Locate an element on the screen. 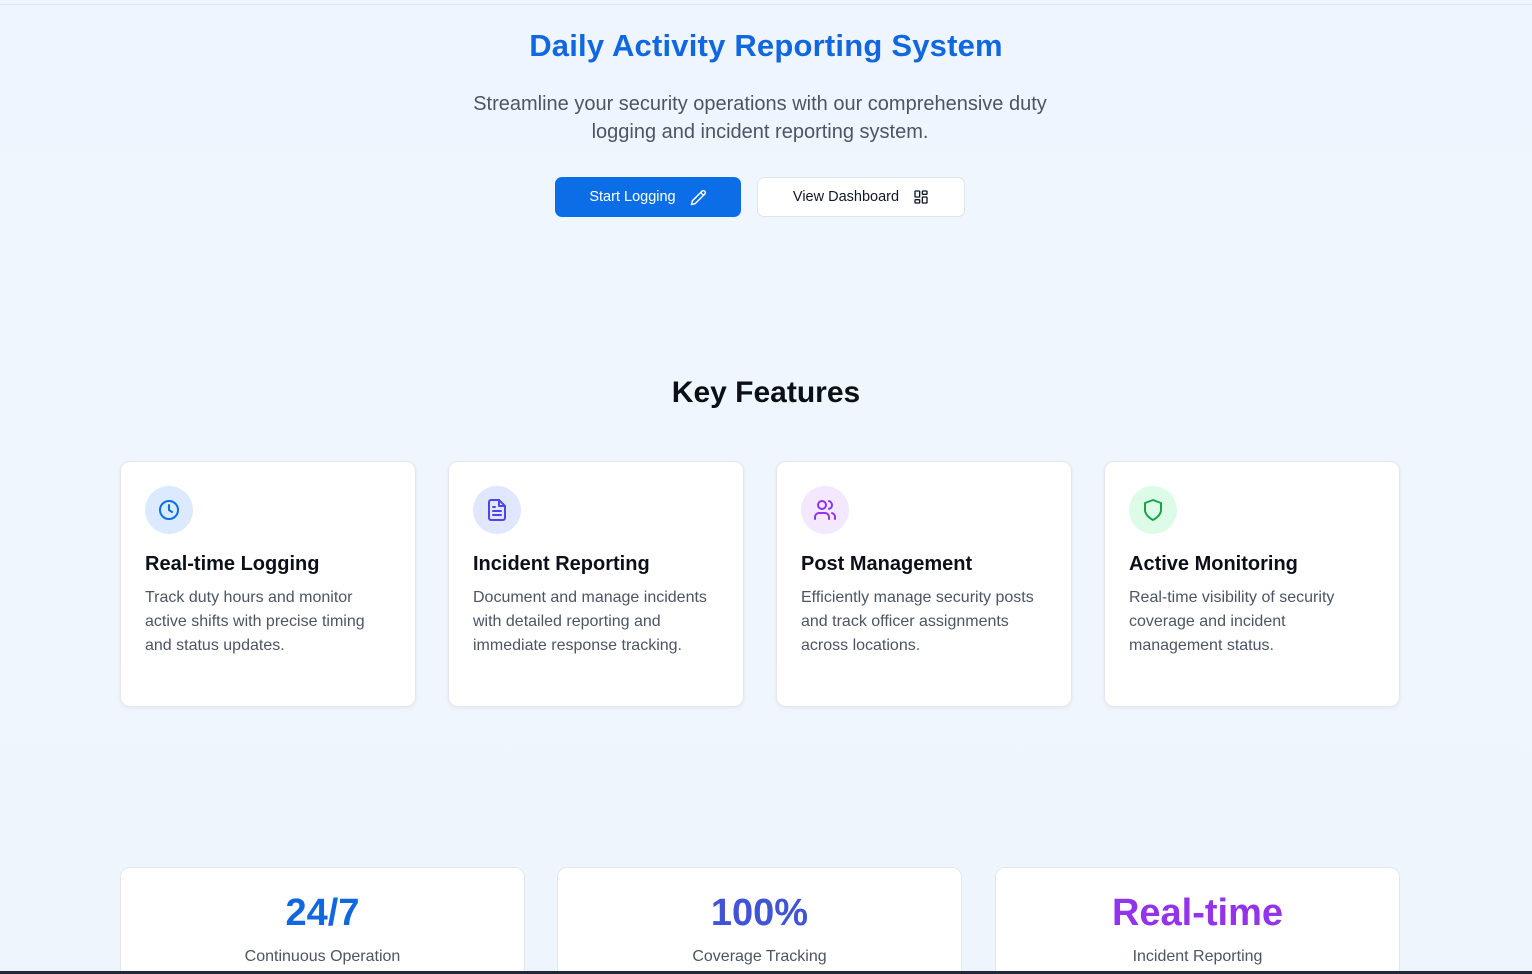 Image resolution: width=1532 pixels, height=974 pixels. stat-card-incident-reporting: Real-time Incident Reporting is located at coordinates (1197, 920).